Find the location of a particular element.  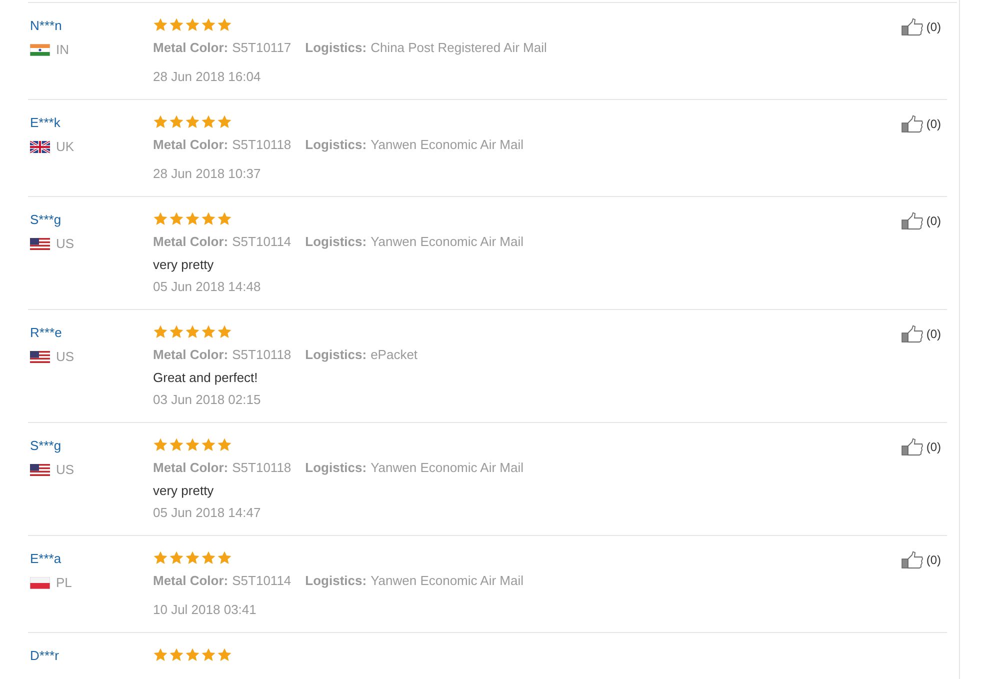

logistics-value: China Post Registered Air Mail is located at coordinates (458, 48).